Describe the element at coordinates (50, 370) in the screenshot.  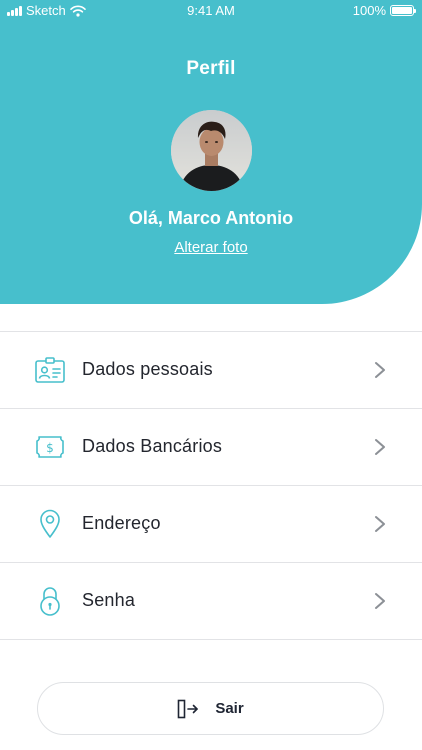
I see `id-card-icon` at that location.